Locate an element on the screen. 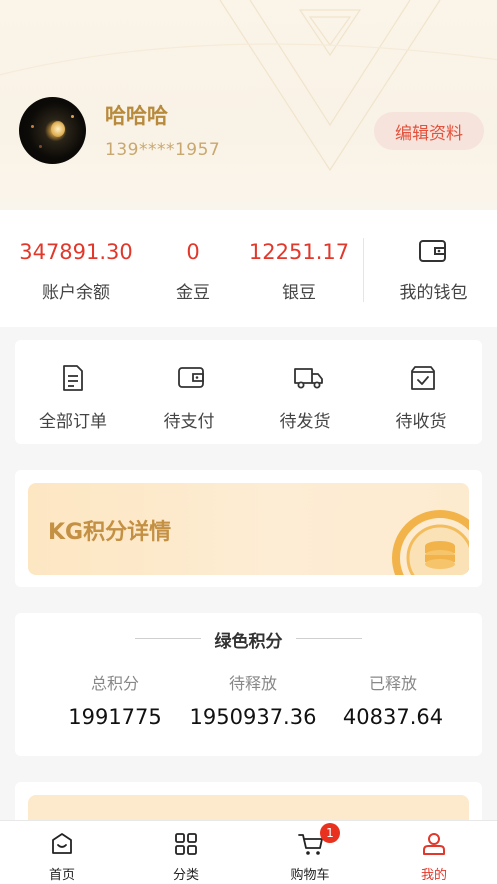 The width and height of the screenshot is (497, 884). order-pending-payment-label: 待支付 is located at coordinates (189, 422).